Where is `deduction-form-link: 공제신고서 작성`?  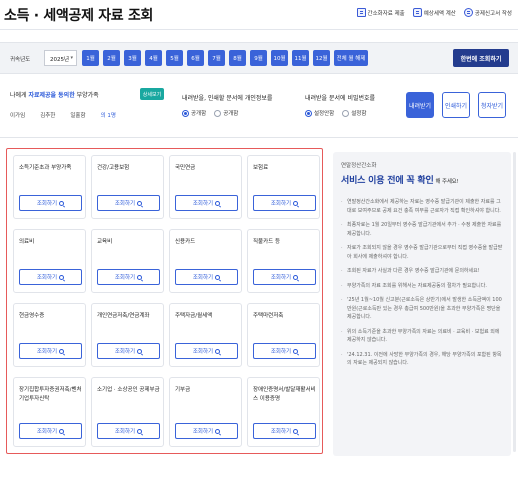
deduction-form-link: 공제신고서 작성 is located at coordinates (487, 12).